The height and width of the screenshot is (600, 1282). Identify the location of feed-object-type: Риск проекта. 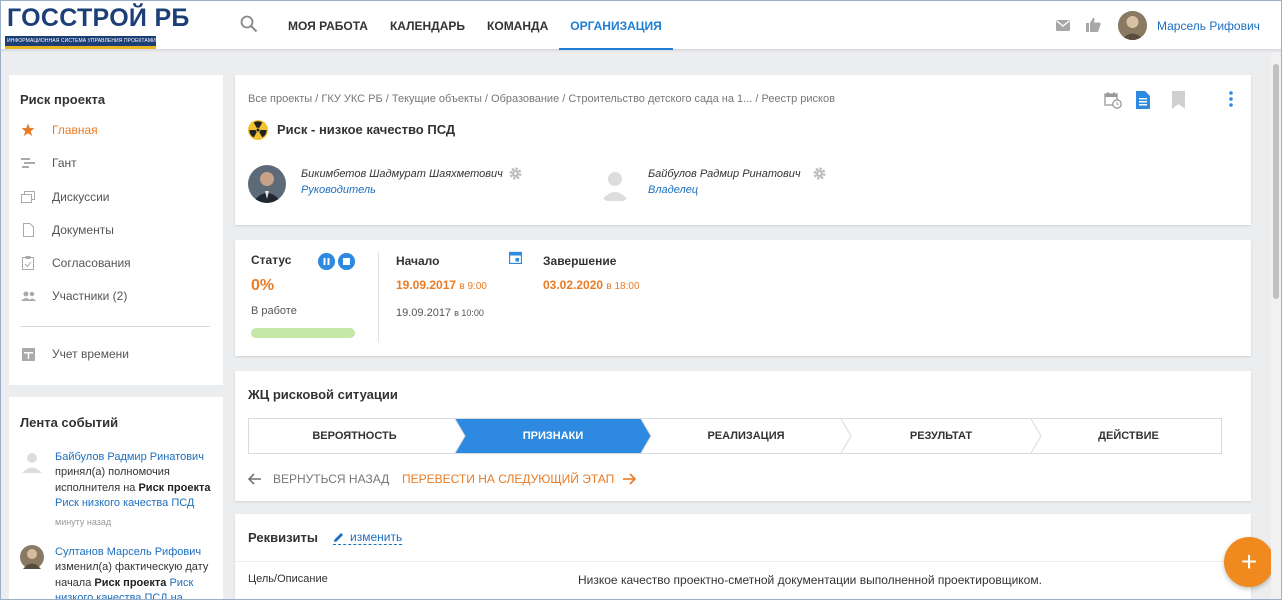
(174, 487).